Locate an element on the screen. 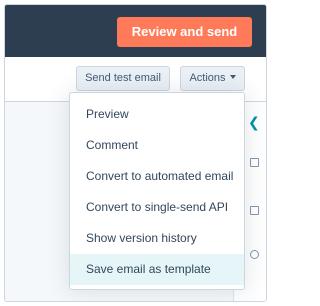 The height and width of the screenshot is (306, 320). menu-item-show-version-history: Show version history is located at coordinates (157, 238).